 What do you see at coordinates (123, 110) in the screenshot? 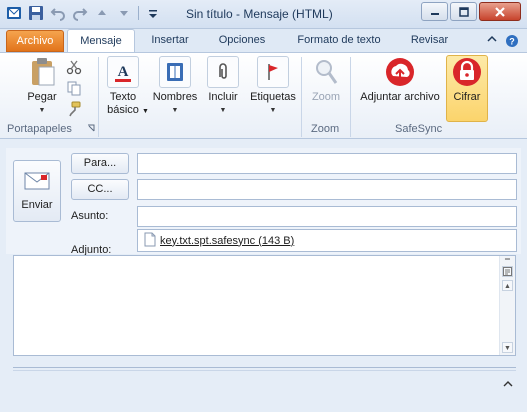
I see `basic-text-label-2: básico` at bounding box center [123, 110].